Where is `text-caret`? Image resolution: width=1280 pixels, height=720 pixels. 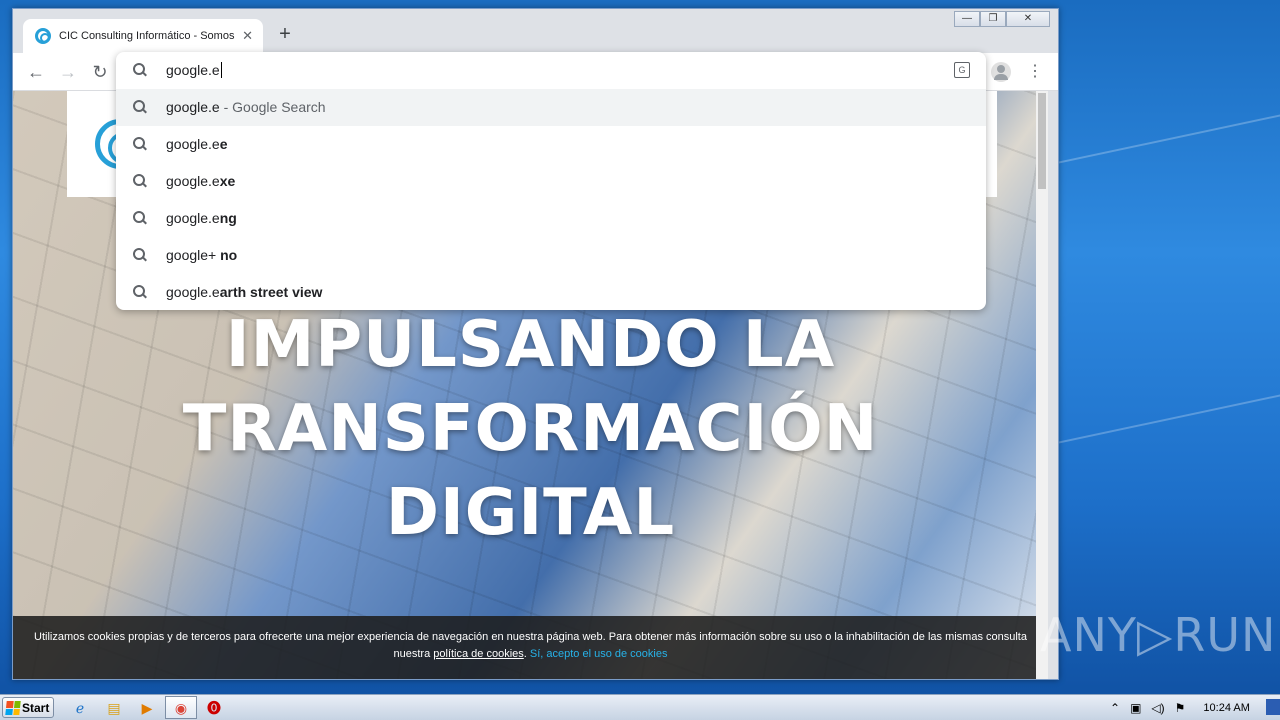
text-caret is located at coordinates (221, 70).